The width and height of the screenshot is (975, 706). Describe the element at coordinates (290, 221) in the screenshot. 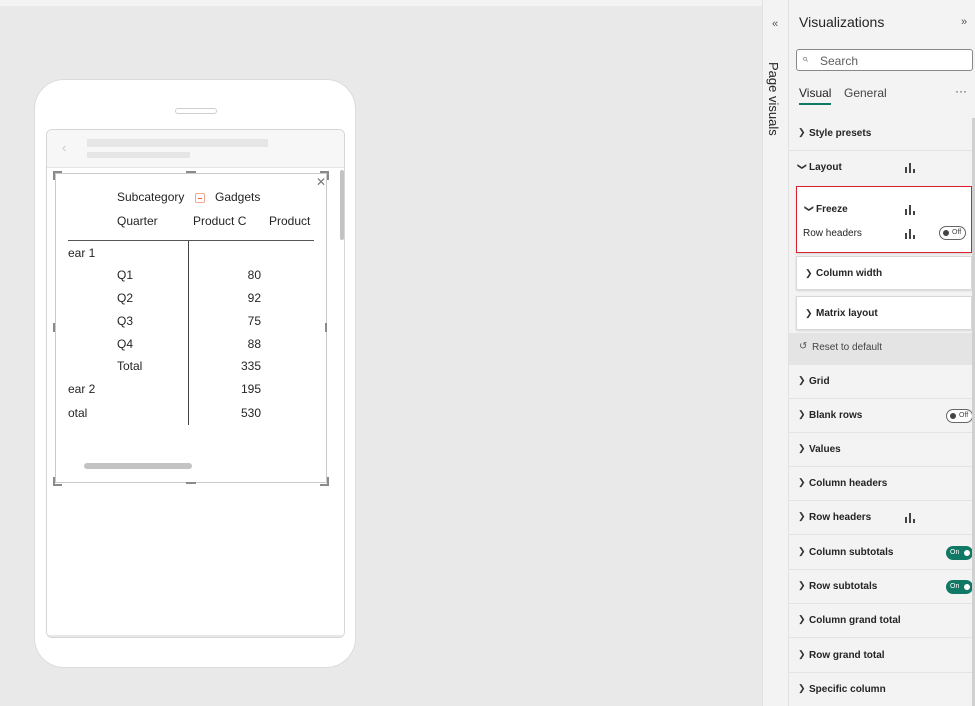

I see `column-header: Product` at that location.